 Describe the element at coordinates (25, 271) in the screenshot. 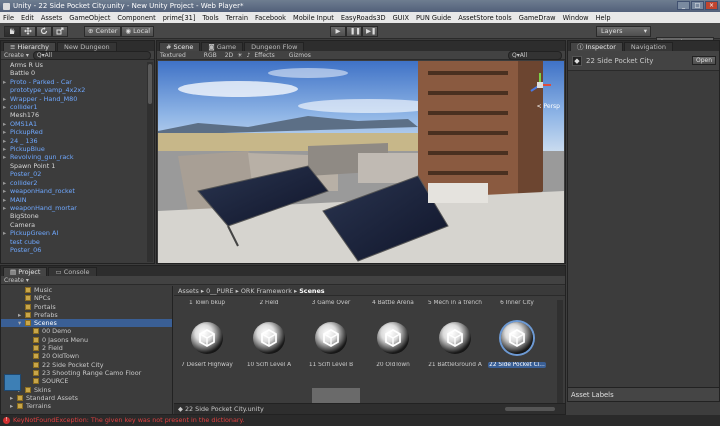

I see `tab-project: ▤ Project` at that location.